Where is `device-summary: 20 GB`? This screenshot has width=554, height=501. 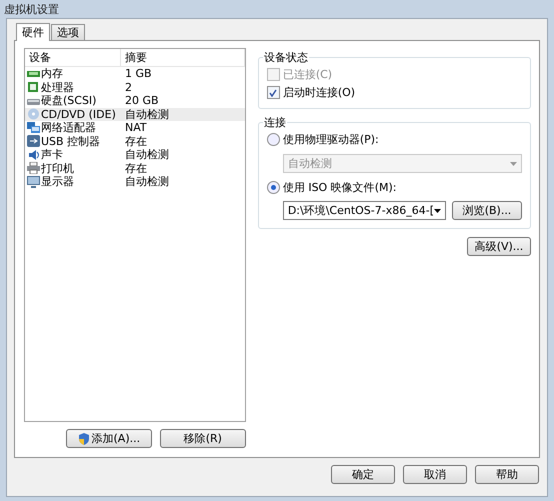
device-summary: 20 GB is located at coordinates (142, 101).